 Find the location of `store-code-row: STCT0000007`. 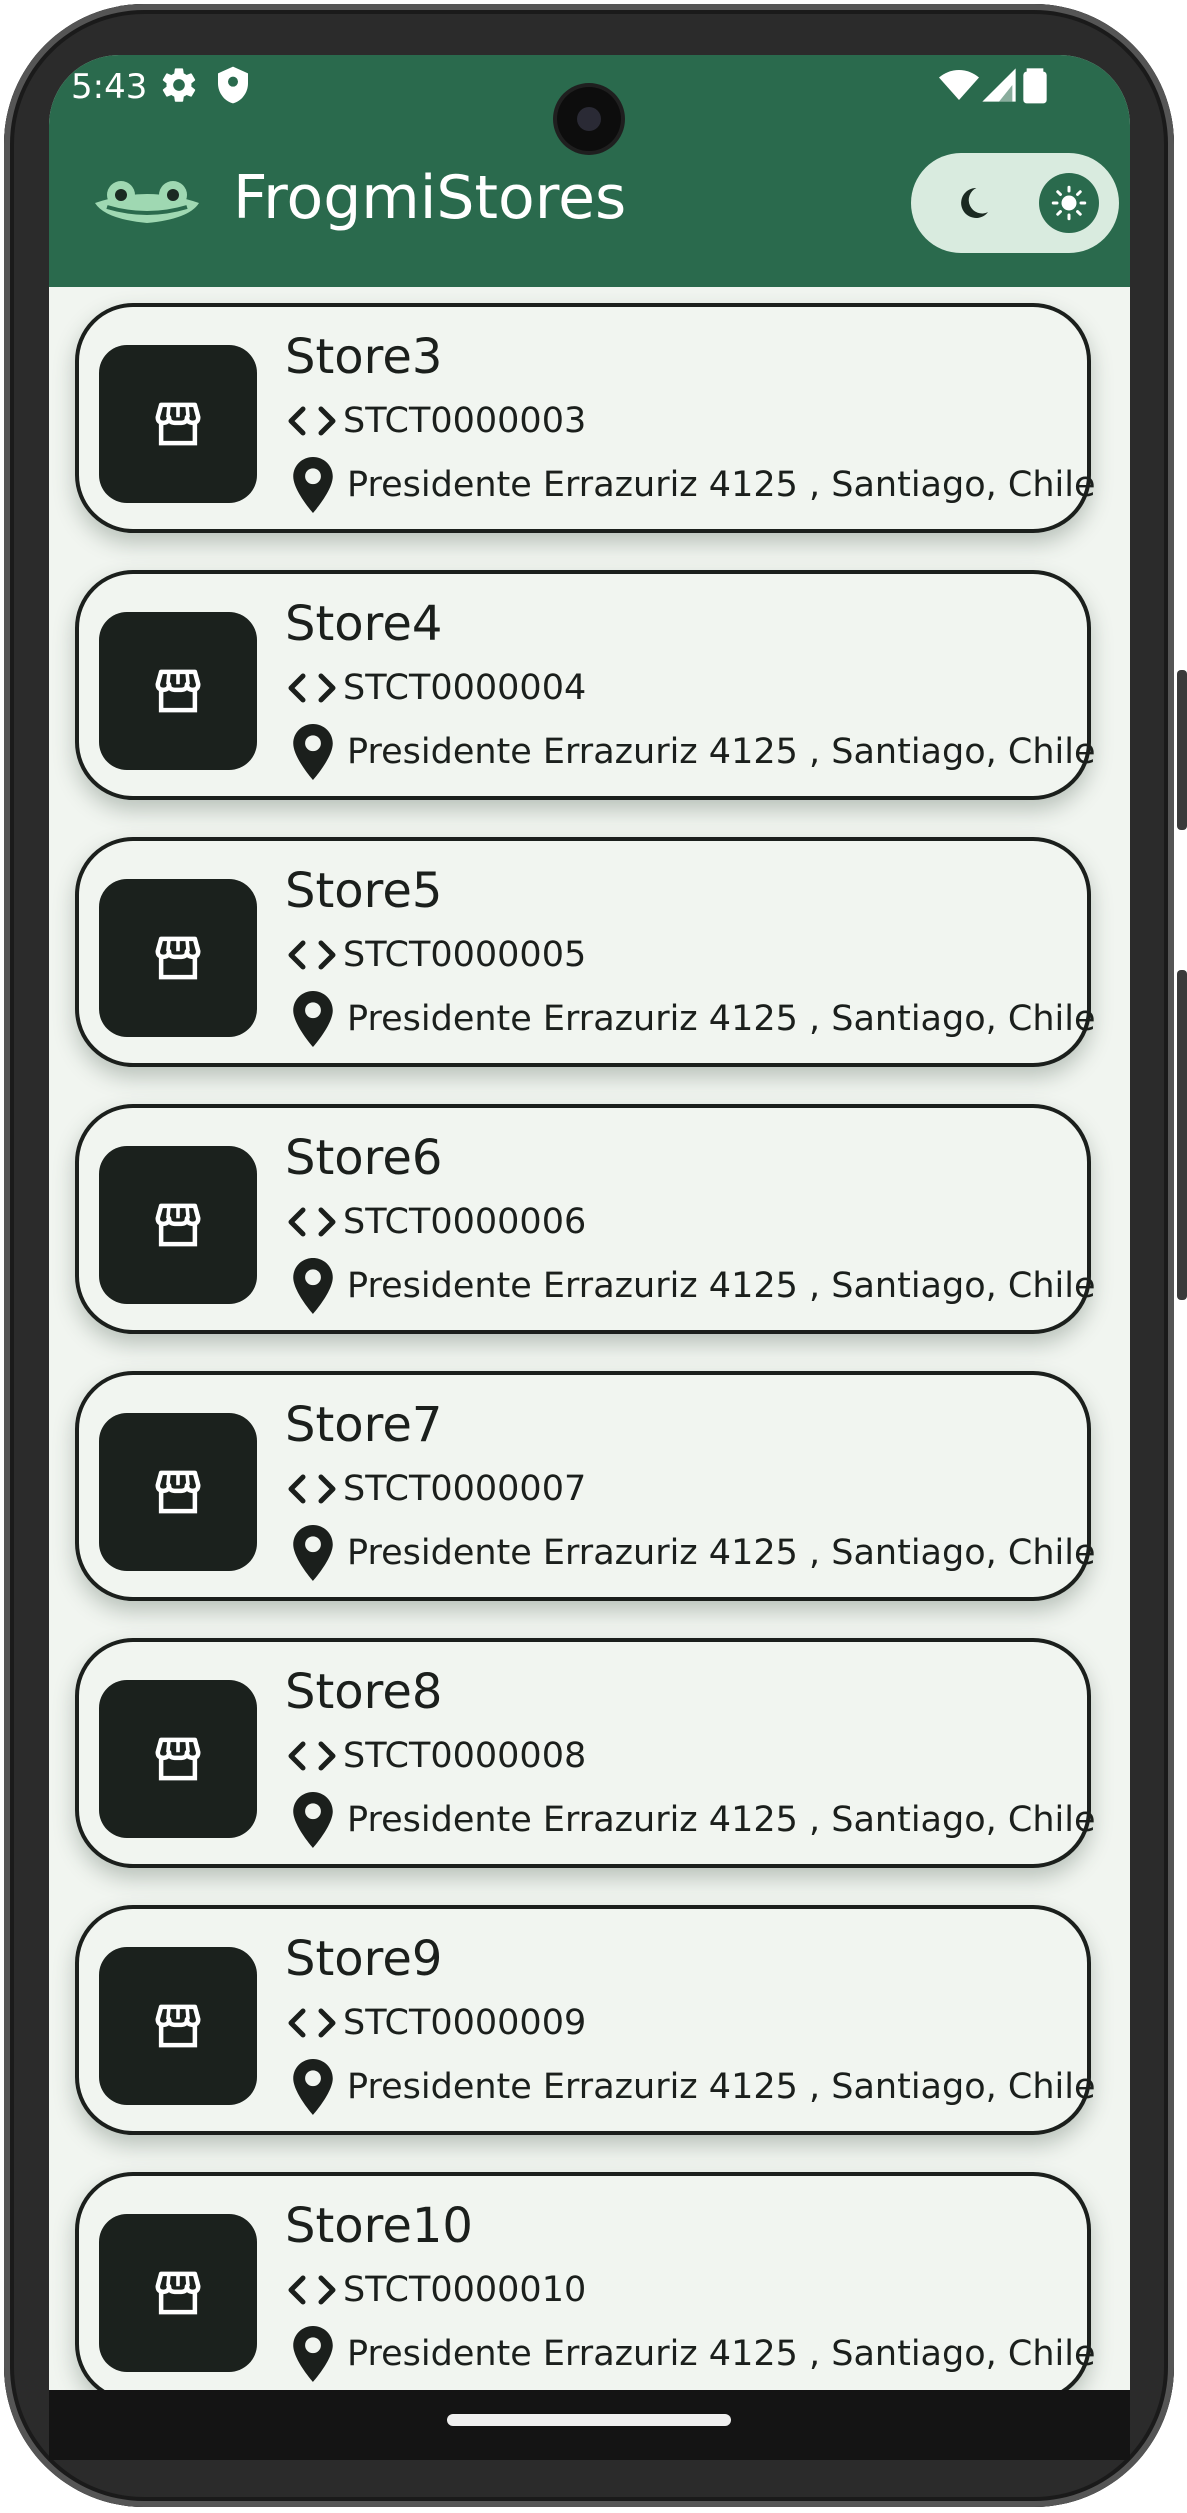

store-code-row: STCT0000007 is located at coordinates (435, 1489).